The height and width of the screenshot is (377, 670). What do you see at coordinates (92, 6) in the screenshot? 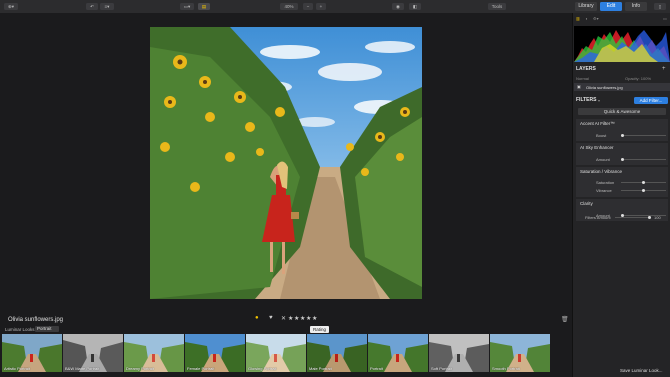
I see `undo-button: ↶` at bounding box center [92, 6].